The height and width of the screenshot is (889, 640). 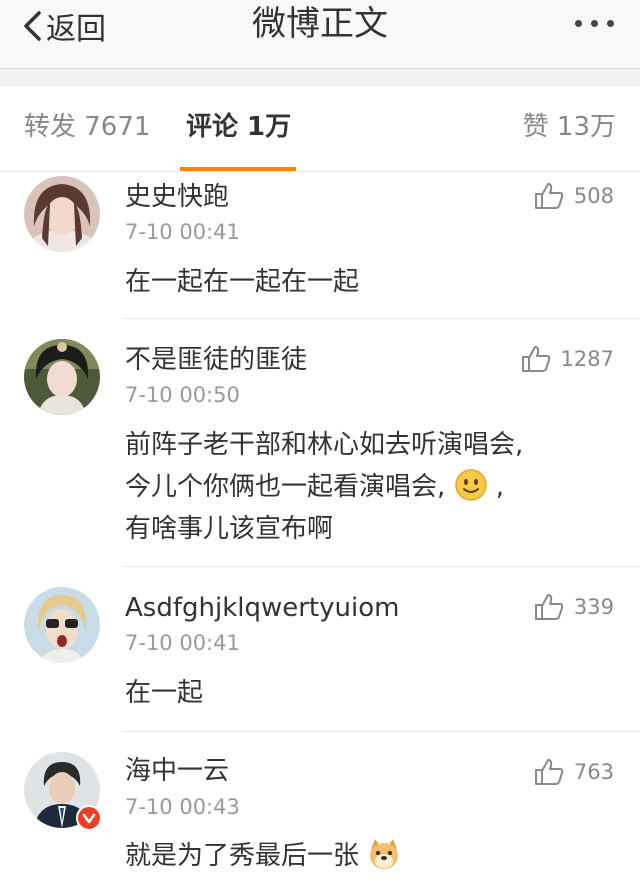 What do you see at coordinates (320, 129) in the screenshot?
I see `tab-bar: 转发 7671 评论 1万 赞 13万` at bounding box center [320, 129].